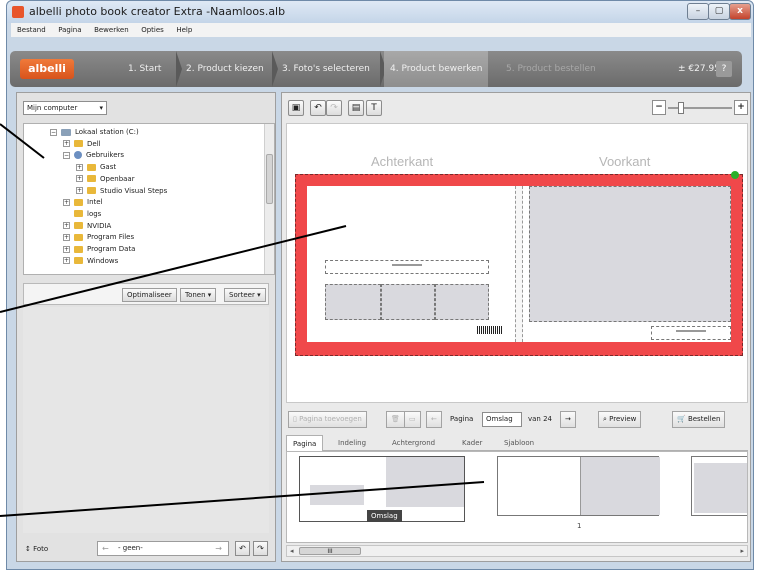  Describe the element at coordinates (352, 443) in the screenshot. I see `tab-indeling: Indeling` at that location.